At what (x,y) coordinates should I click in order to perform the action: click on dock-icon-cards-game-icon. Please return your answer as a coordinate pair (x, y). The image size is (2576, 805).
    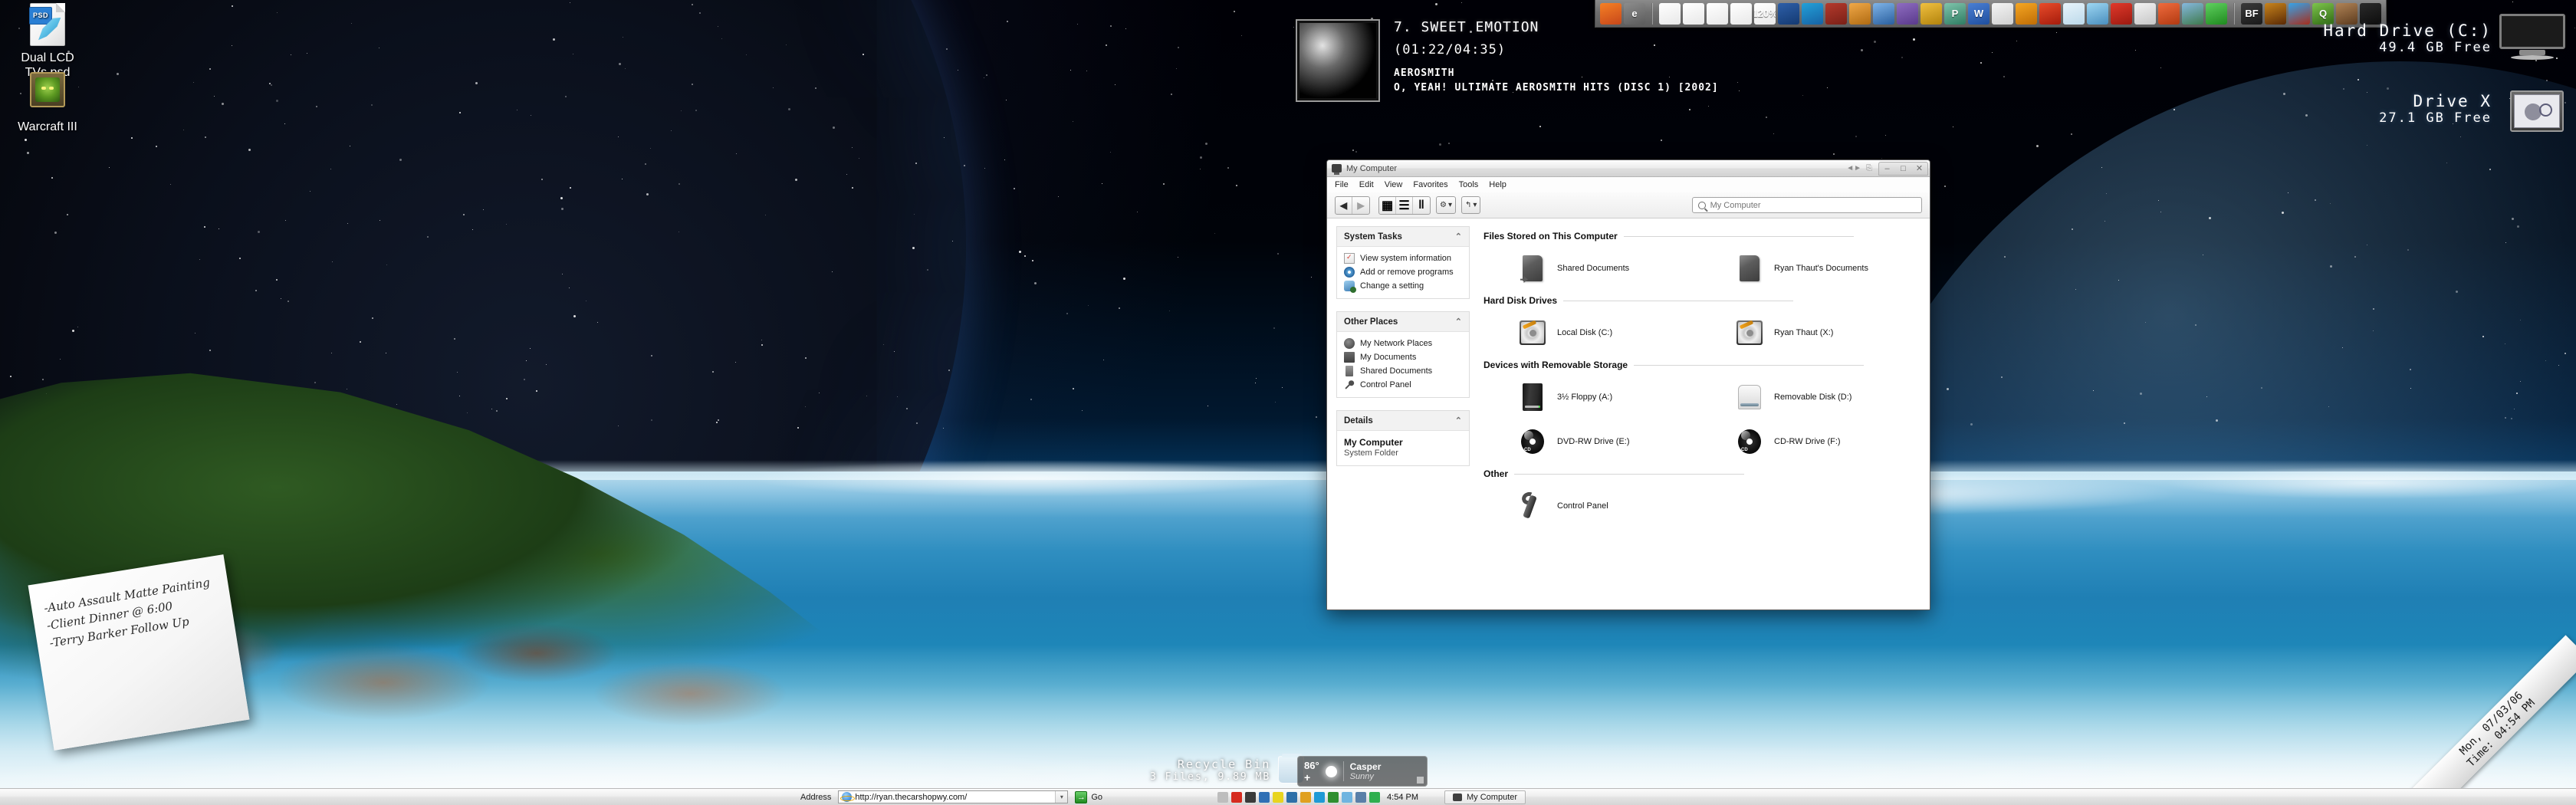
    Looking at the image, I should click on (2003, 14).